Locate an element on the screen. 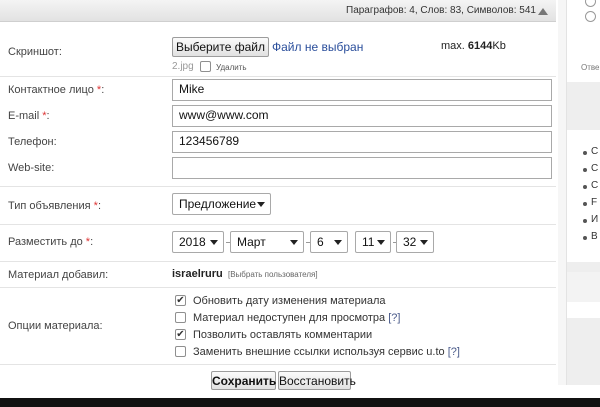  minute-selected: 32 is located at coordinates (410, 242).